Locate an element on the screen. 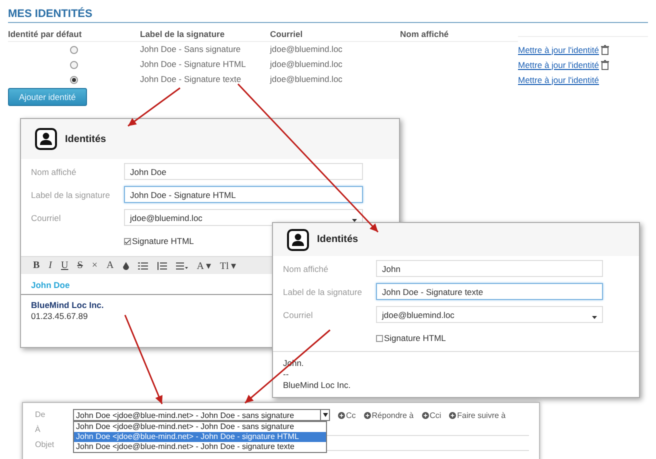 Image resolution: width=656 pixels, height=459 pixels. signature-html-checkbox: Signature HTML is located at coordinates (507, 338).